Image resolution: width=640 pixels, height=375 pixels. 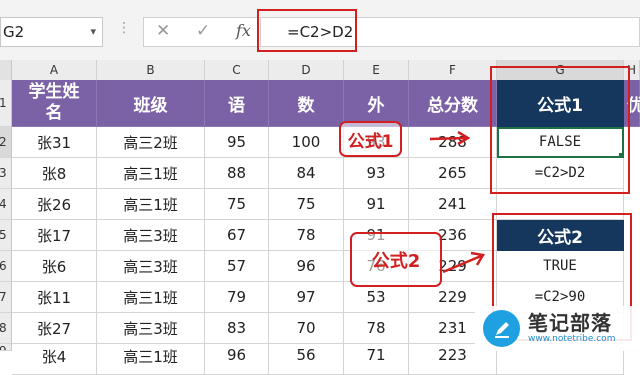 What do you see at coordinates (163, 31) in the screenshot?
I see `cancel-icon: ✕` at bounding box center [163, 31].